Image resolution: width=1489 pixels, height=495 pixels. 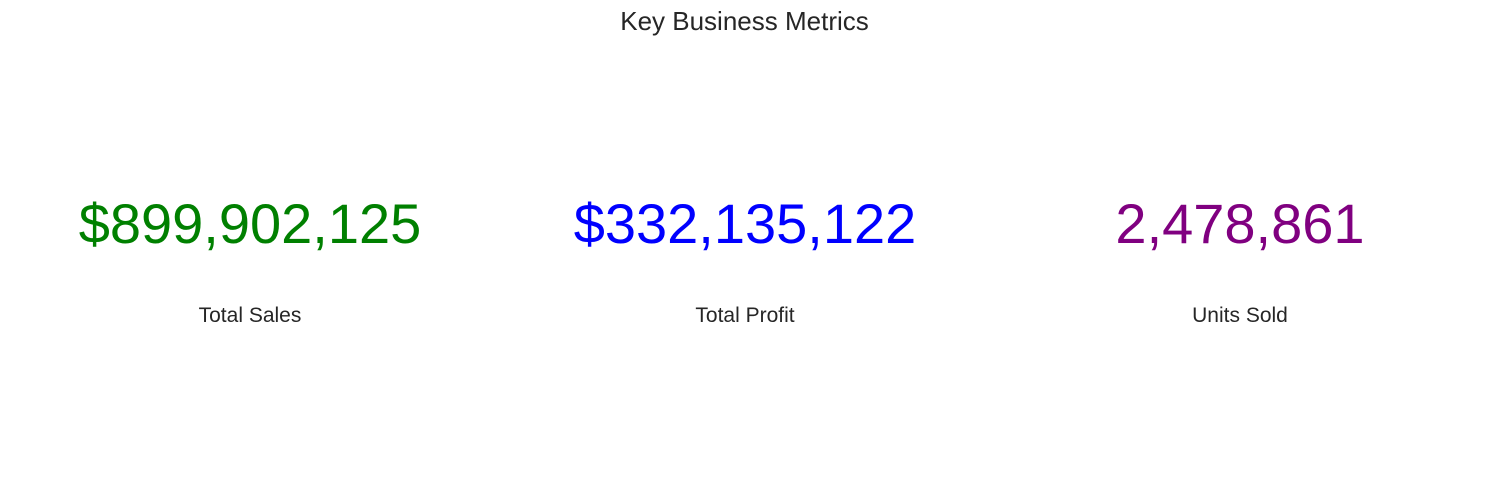 I want to click on metric-value-total-sales: $899,902,125, so click(x=250, y=223).